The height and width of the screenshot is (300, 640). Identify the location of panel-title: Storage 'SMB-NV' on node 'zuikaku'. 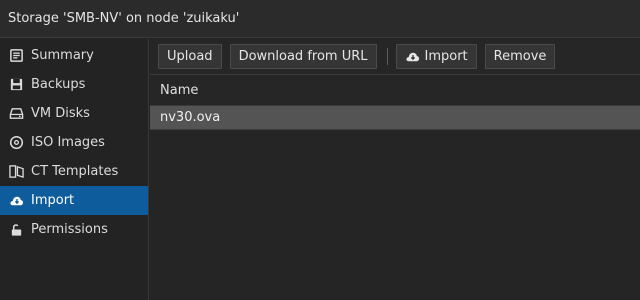
(124, 18).